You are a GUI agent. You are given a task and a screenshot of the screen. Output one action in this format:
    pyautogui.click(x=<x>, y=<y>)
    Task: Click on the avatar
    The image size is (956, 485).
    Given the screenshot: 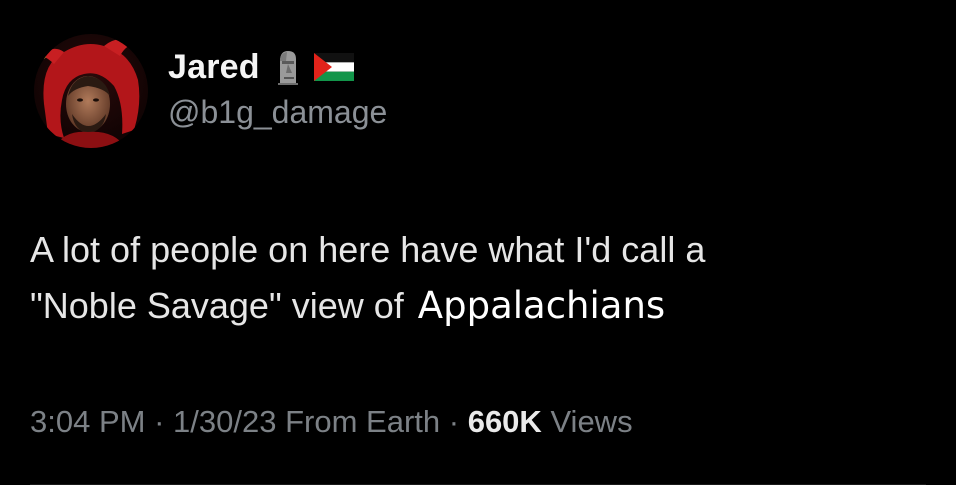 What is the action you would take?
    pyautogui.click(x=91, y=91)
    